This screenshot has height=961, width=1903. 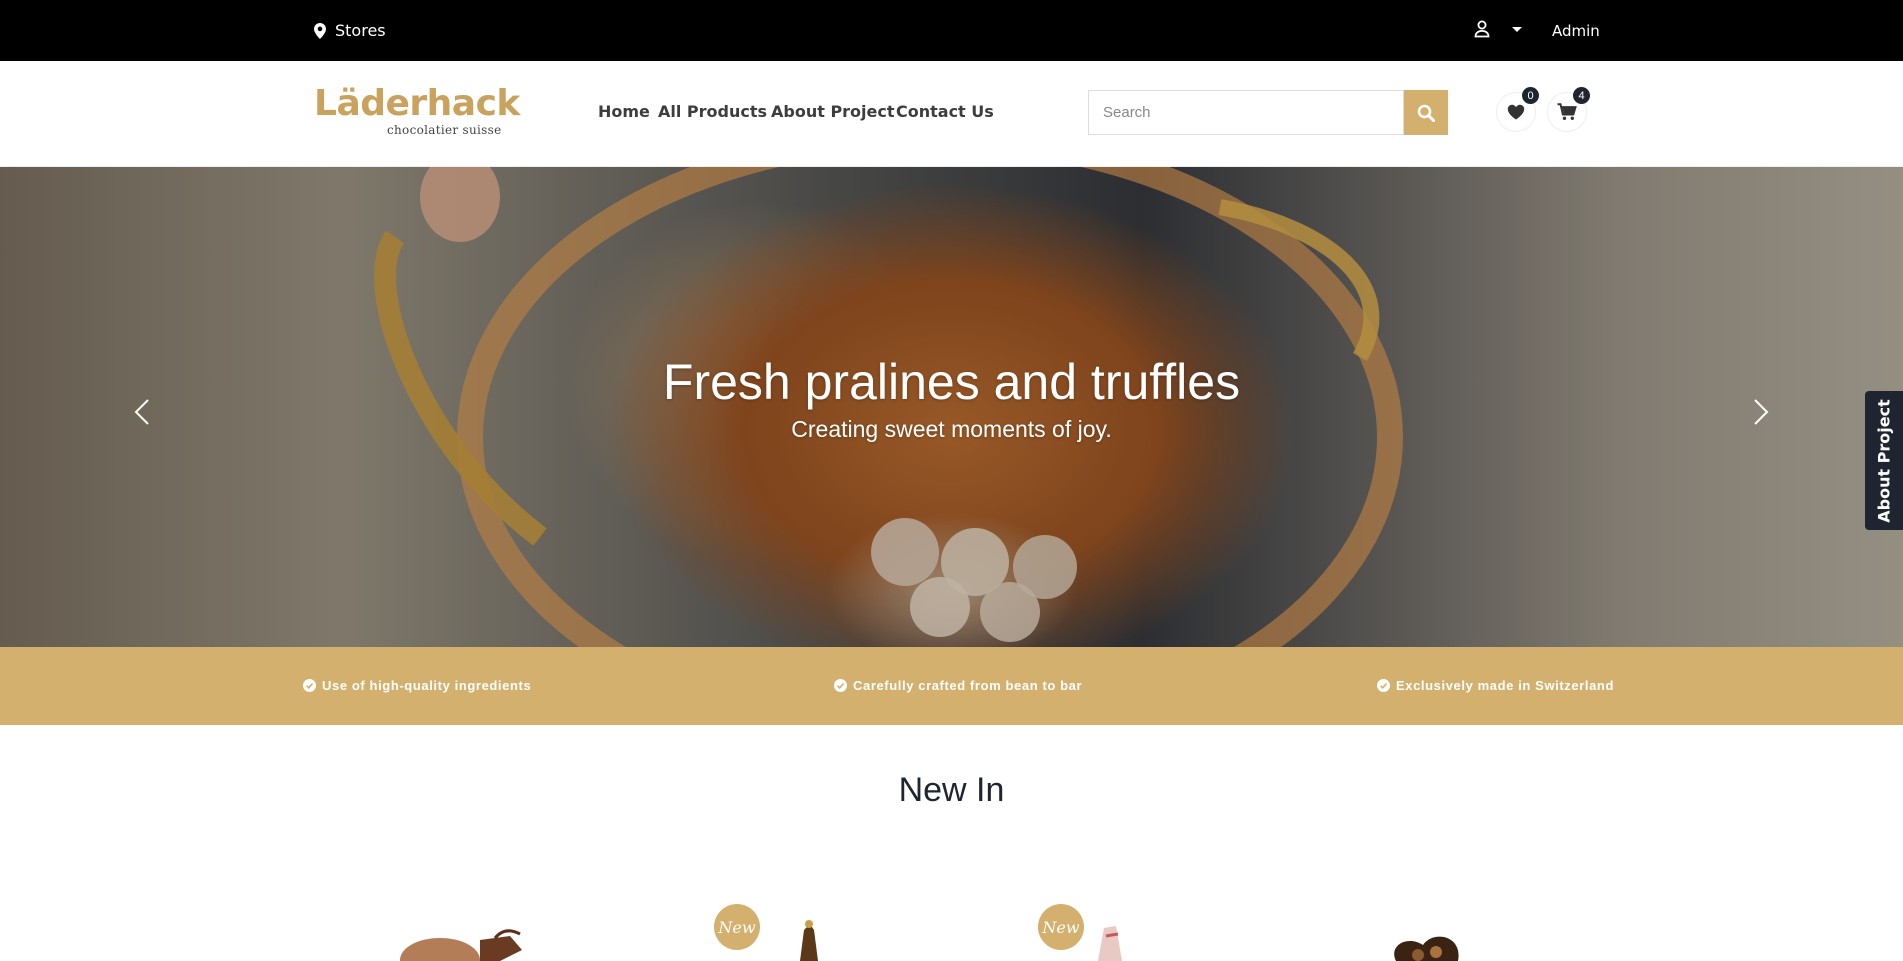 I want to click on nav-contact-us: Contact Us, so click(x=945, y=111).